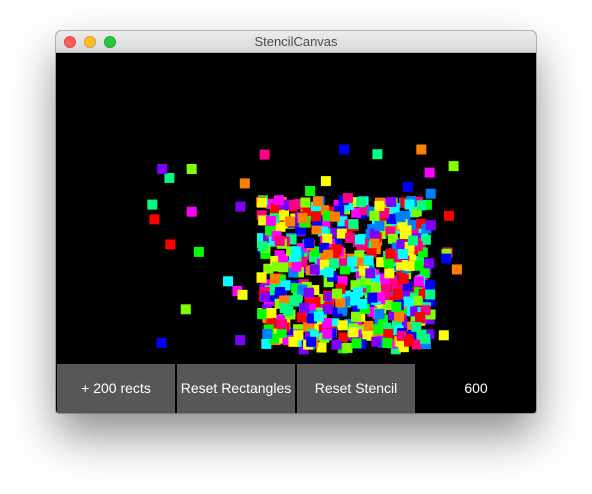 The width and height of the screenshot is (592, 494). What do you see at coordinates (476, 388) in the screenshot?
I see `rect-count-label: 600` at bounding box center [476, 388].